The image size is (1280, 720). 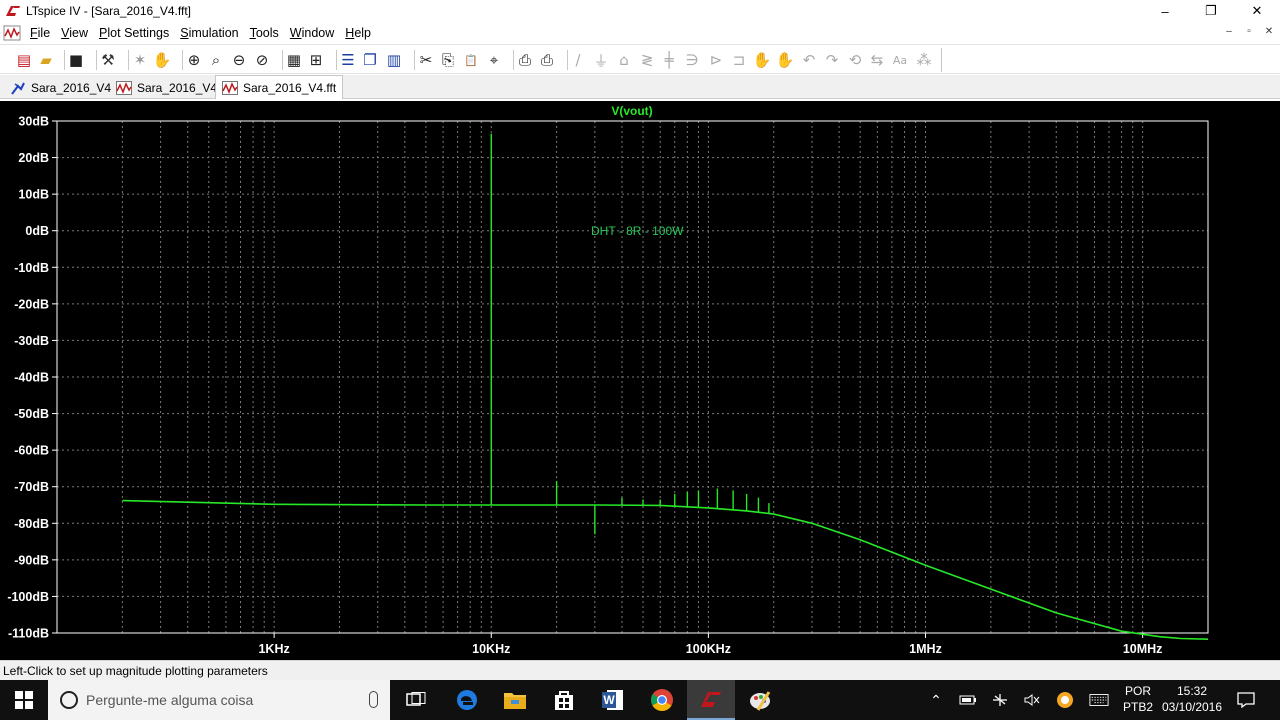 What do you see at coordinates (855, 60) in the screenshot?
I see `rotate-icon: ⟲` at bounding box center [855, 60].